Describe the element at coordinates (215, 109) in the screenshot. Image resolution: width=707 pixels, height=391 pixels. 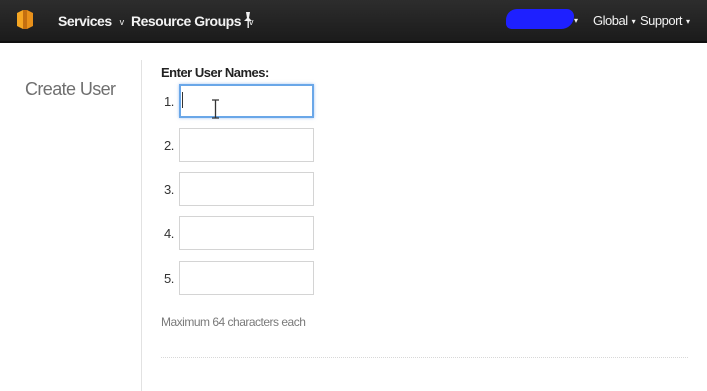
I see `ibeam-cursor-icon` at that location.